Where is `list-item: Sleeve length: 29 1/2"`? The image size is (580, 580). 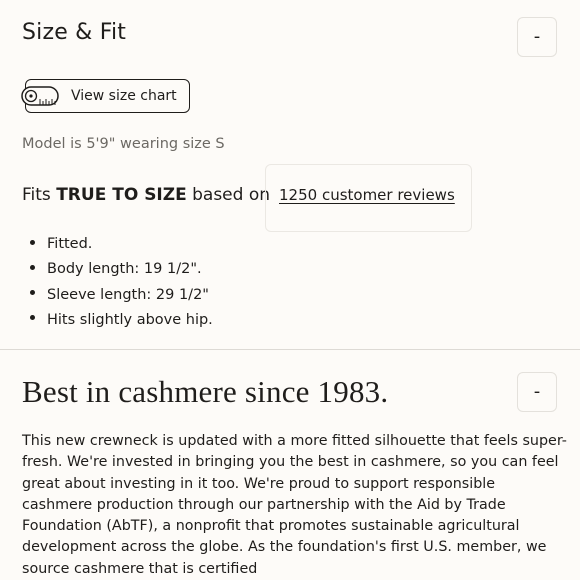
list-item: Sleeve length: 29 1/2" is located at coordinates (121, 295).